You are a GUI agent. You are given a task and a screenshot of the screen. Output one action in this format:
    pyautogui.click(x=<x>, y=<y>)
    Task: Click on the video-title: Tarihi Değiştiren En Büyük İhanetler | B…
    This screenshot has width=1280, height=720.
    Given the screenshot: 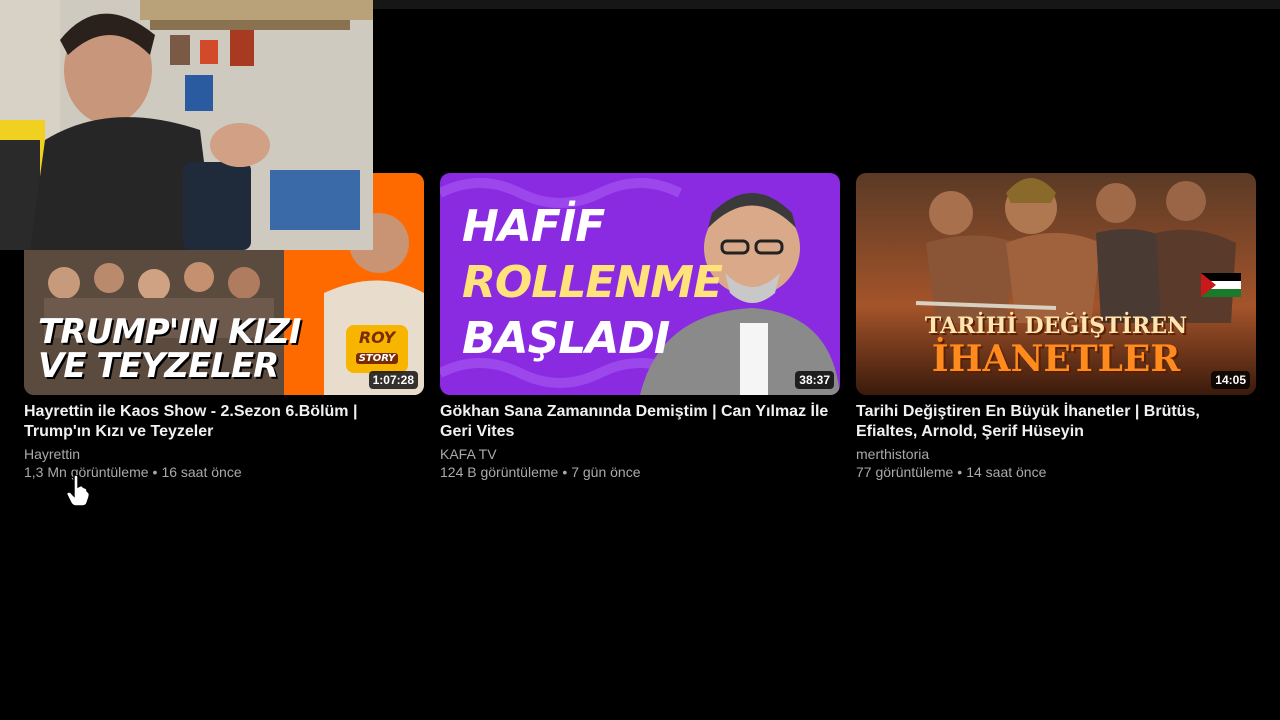 What is the action you would take?
    pyautogui.click(x=1056, y=422)
    